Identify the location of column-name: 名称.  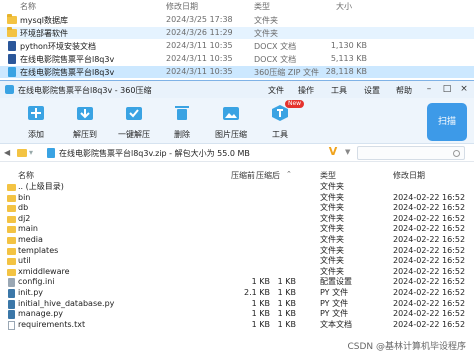
(28, 6).